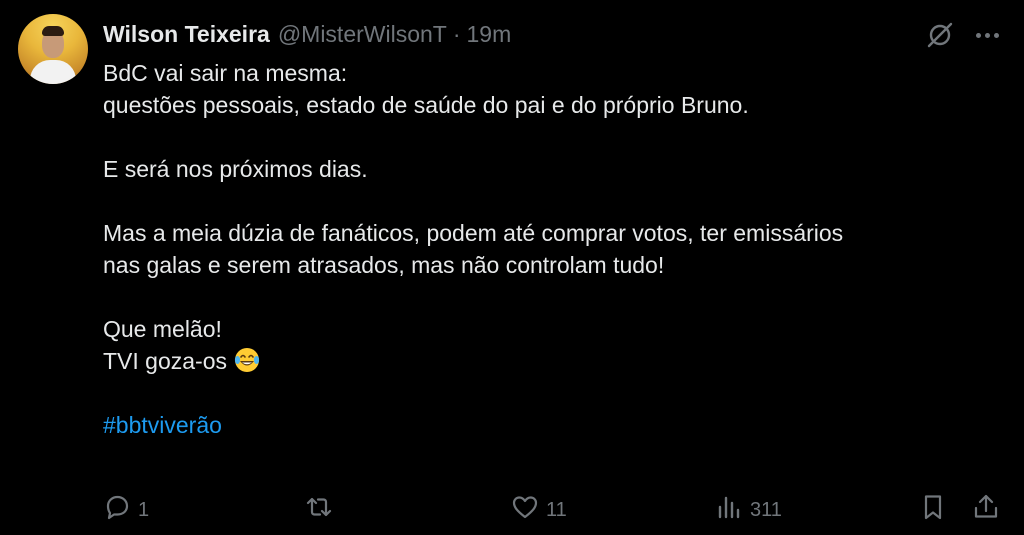 This screenshot has height=535, width=1024. What do you see at coordinates (117, 510) in the screenshot?
I see `reply-icon` at bounding box center [117, 510].